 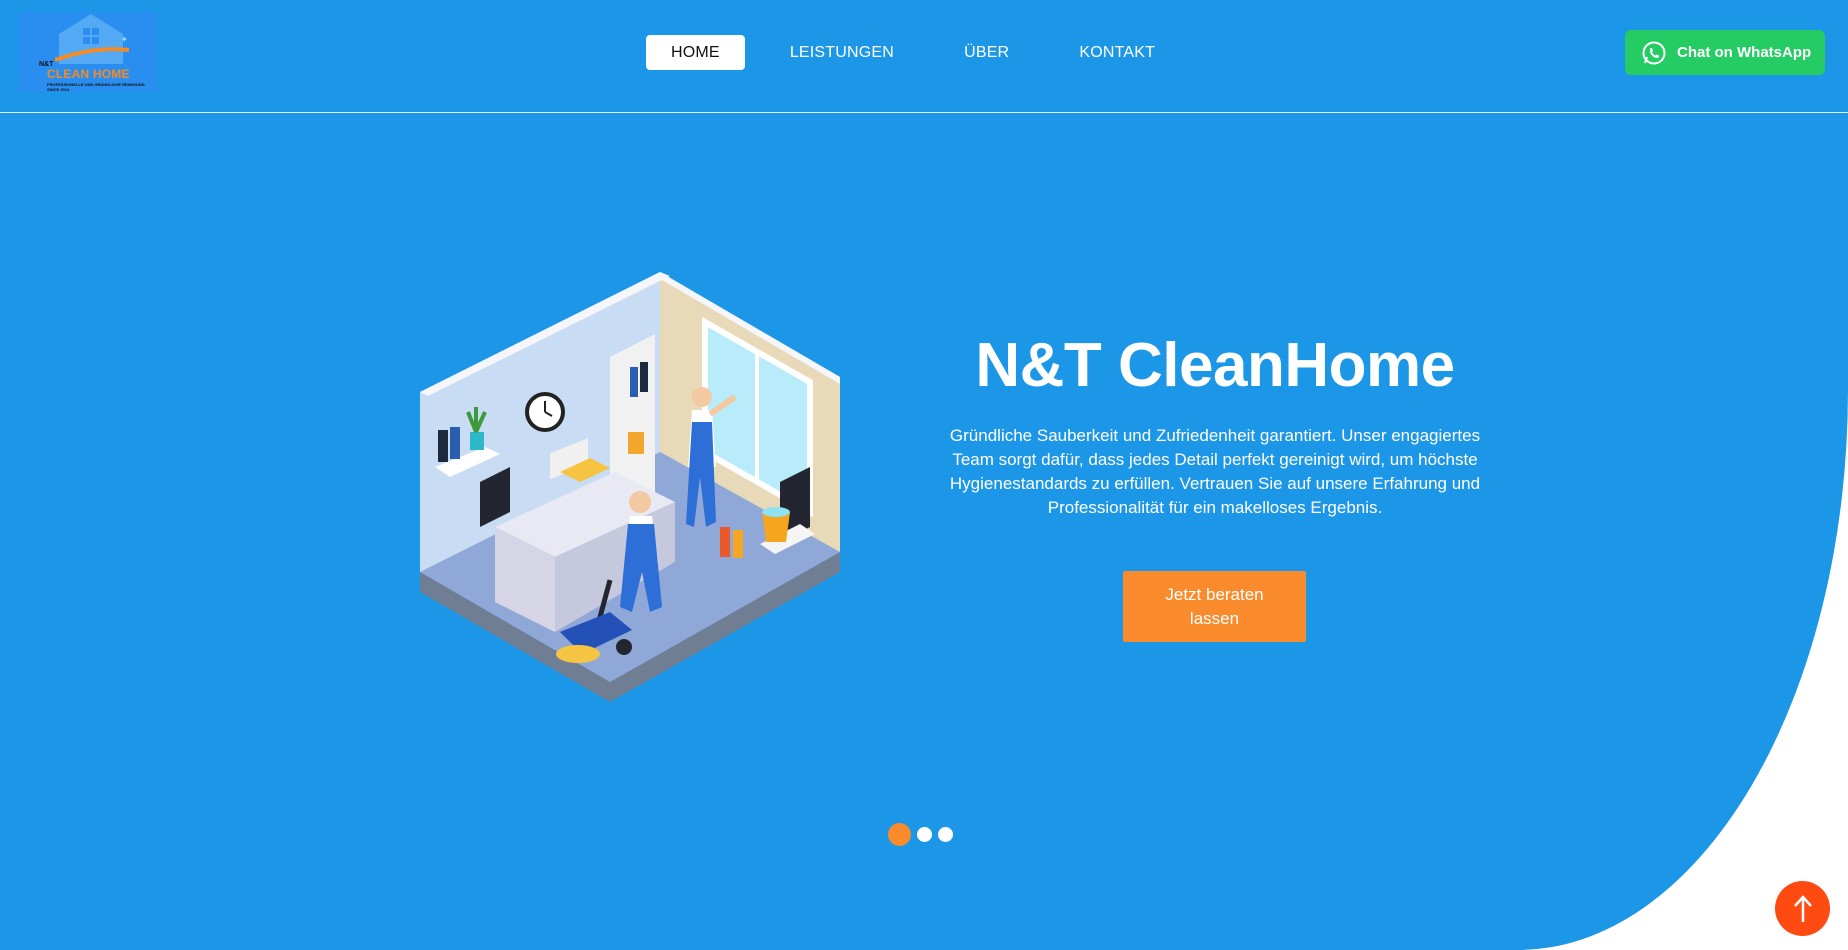 What do you see at coordinates (1215, 365) in the screenshot?
I see `hero-title: N&T CleanHome` at bounding box center [1215, 365].